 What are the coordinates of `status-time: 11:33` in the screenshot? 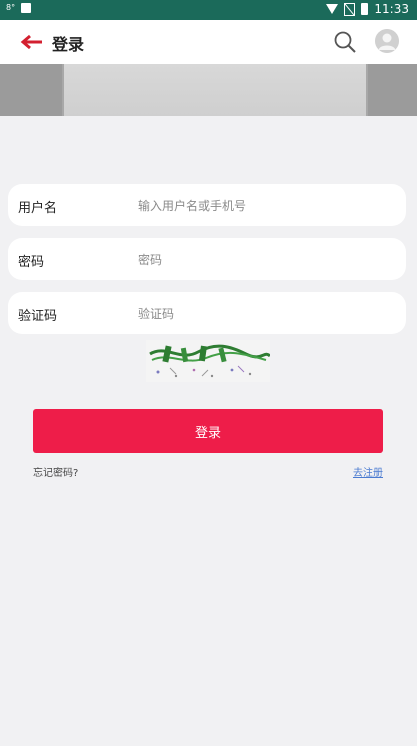 It's located at (391, 9).